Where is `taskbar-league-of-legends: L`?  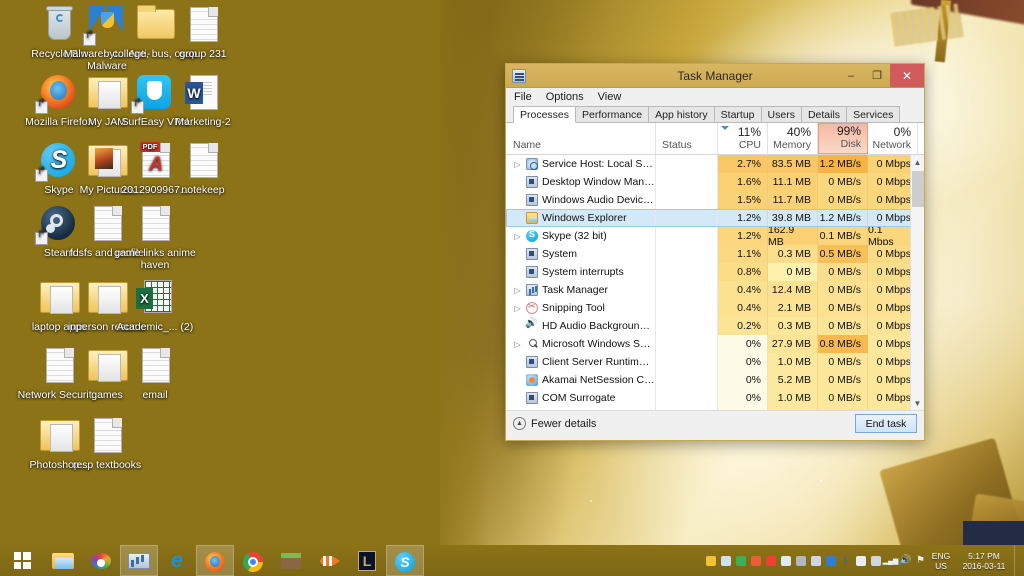 taskbar-league-of-legends: L is located at coordinates (367, 560).